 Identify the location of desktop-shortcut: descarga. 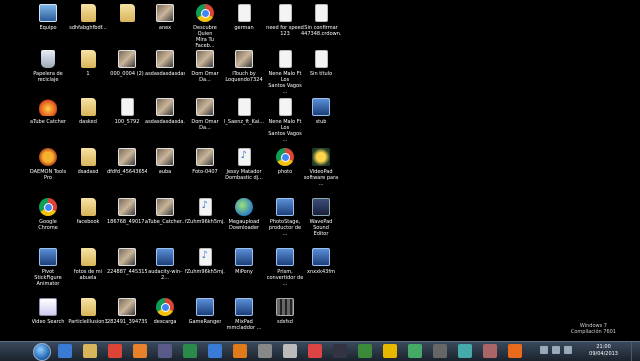
(165, 310).